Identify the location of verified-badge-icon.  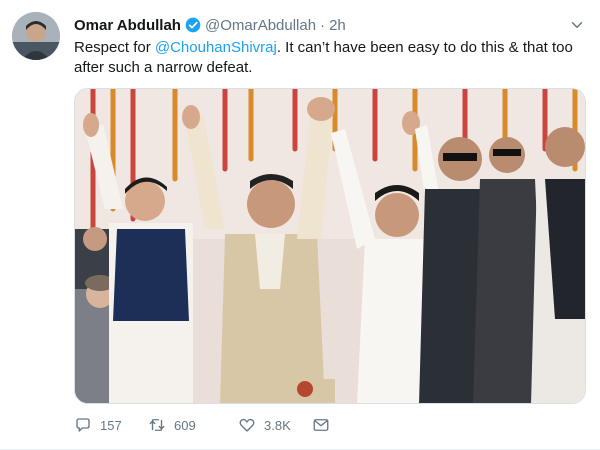
(193, 25).